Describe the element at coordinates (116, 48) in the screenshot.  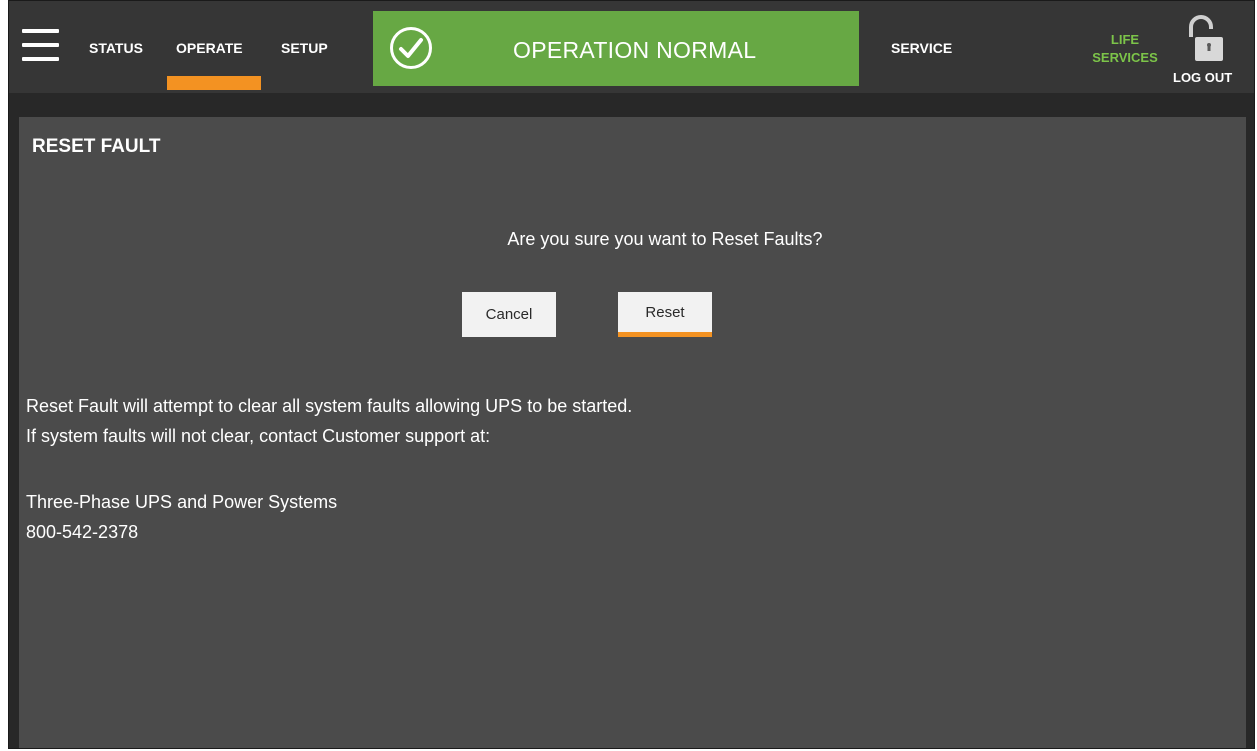
I see `nav-tab-status: STATUS` at that location.